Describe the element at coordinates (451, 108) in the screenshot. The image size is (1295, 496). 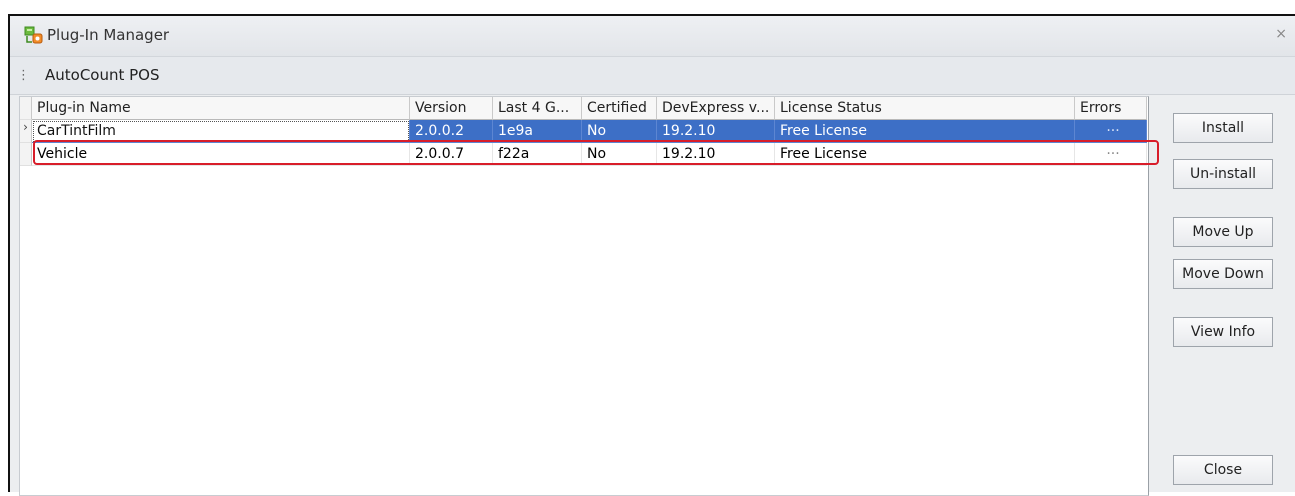
I see `column-header-version: Version` at that location.